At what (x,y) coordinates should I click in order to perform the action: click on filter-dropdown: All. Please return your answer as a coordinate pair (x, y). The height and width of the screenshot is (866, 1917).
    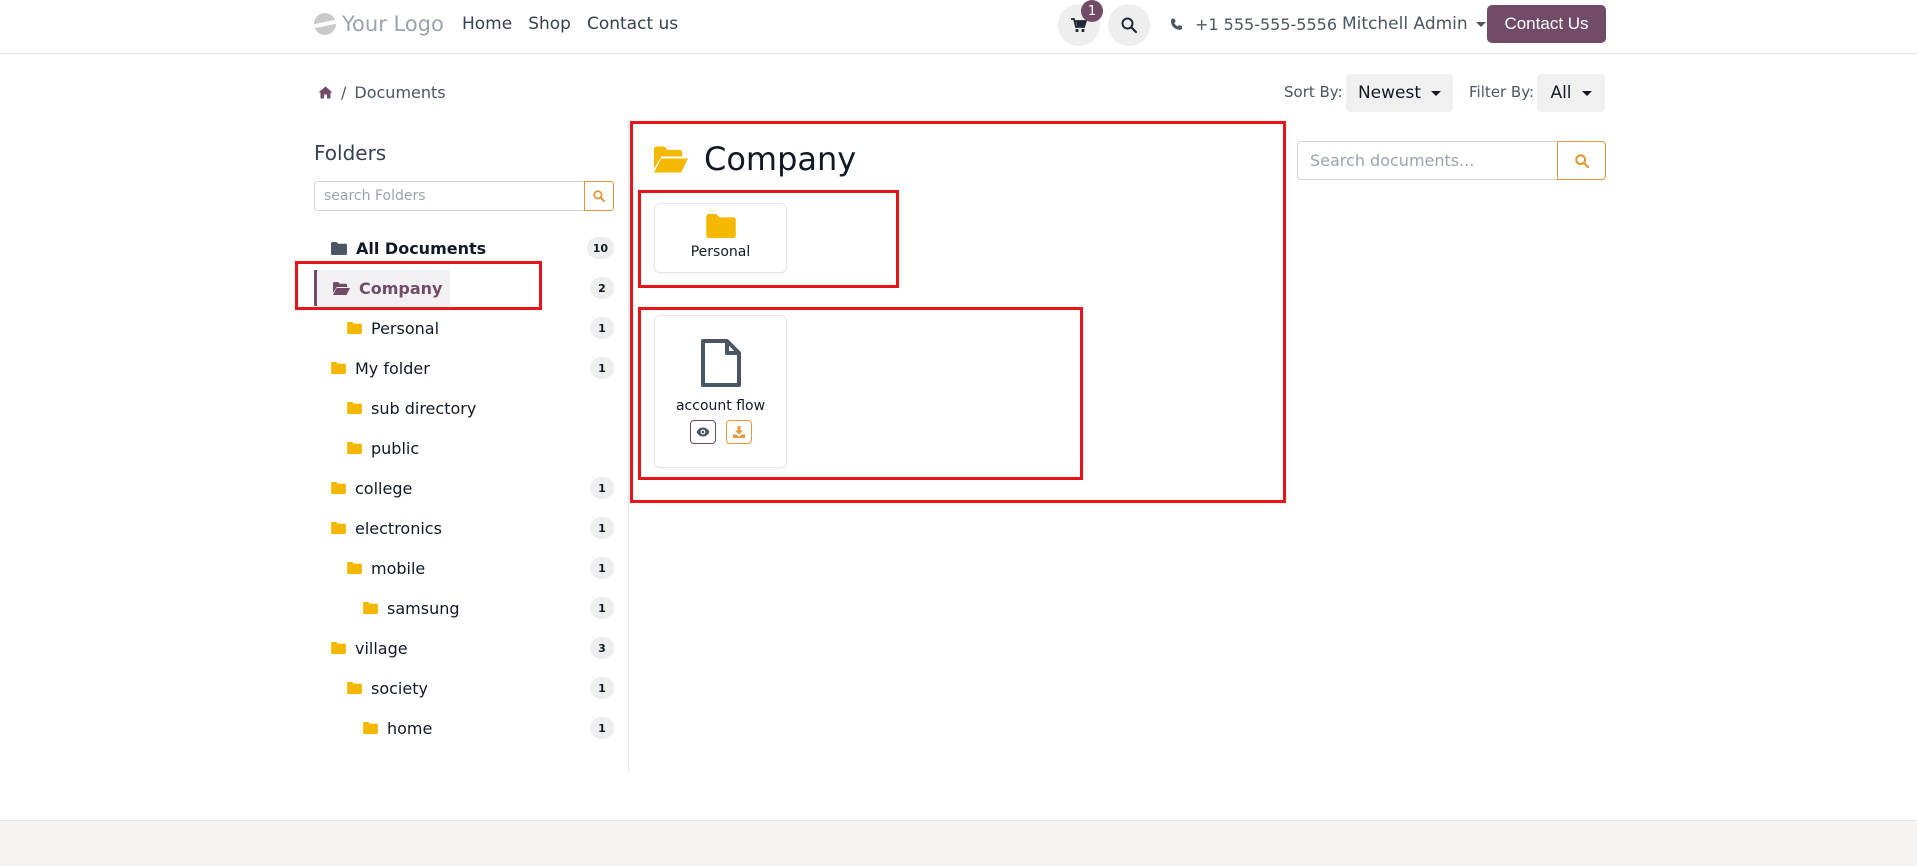
    Looking at the image, I should click on (1571, 93).